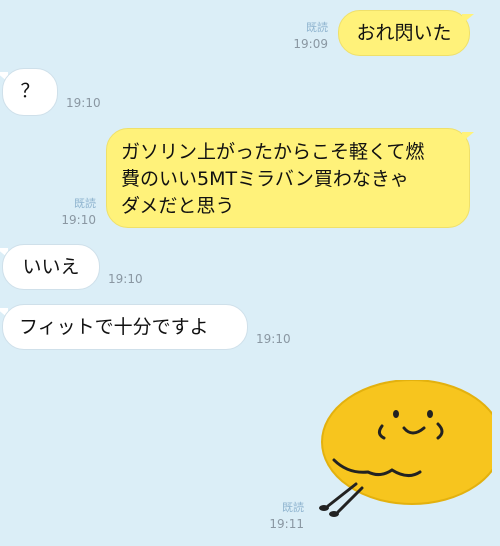  Describe the element at coordinates (396, 414) in the screenshot. I see `sticker-left-eye` at that location.